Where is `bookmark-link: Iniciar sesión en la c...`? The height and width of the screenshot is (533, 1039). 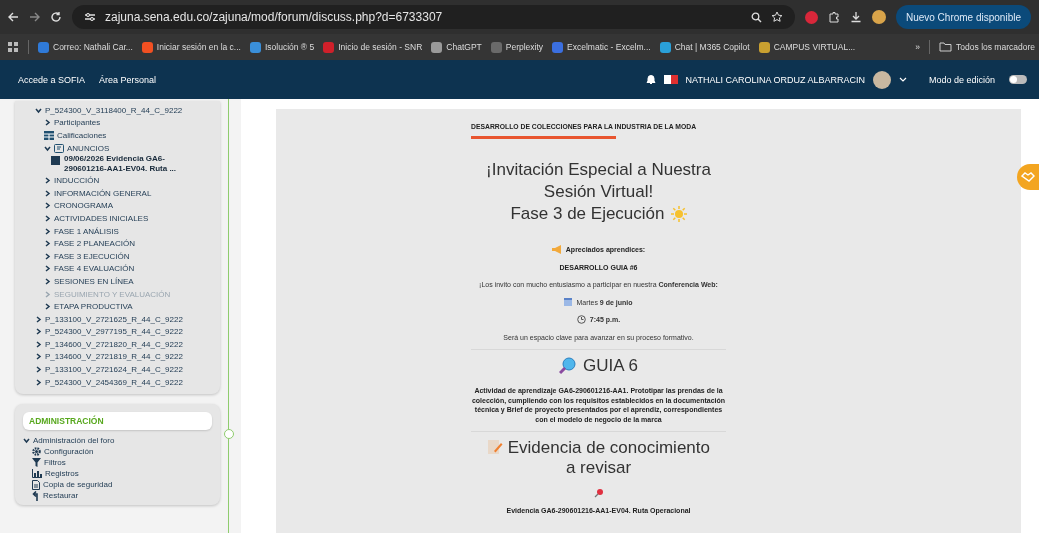
bookmark-link: Iniciar sesión en la c... is located at coordinates (191, 47).